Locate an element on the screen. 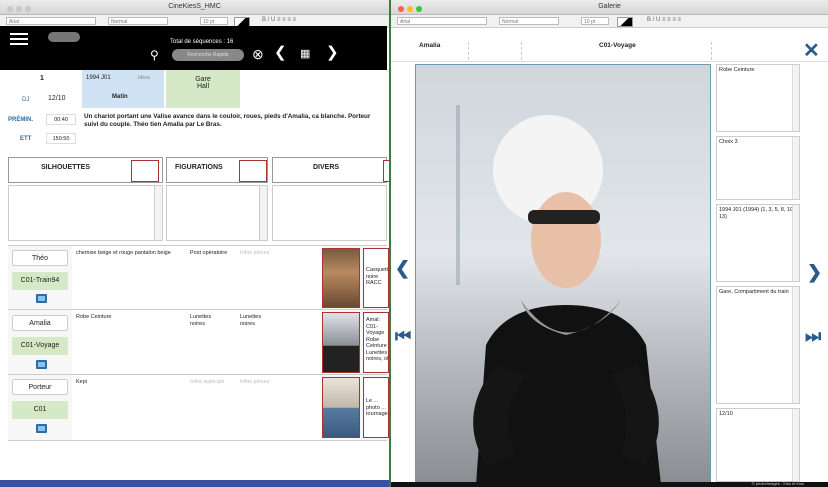 This screenshot has height=487, width=828. scene-date: 12/10 is located at coordinates (57, 98).